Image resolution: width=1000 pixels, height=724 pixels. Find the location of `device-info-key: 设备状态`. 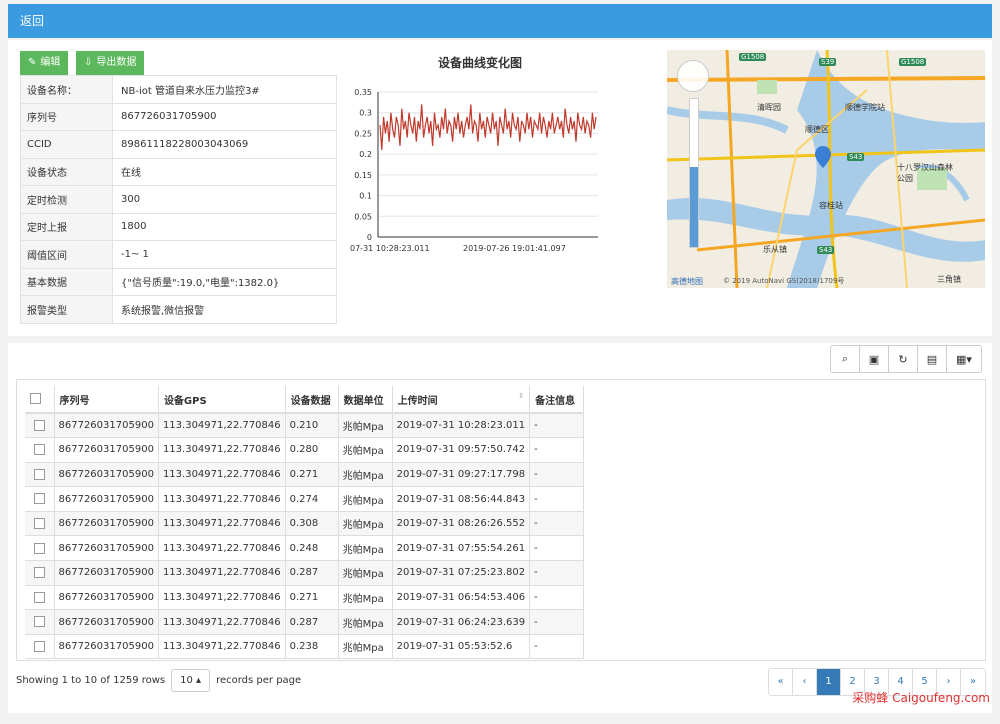

device-info-key: 设备状态 is located at coordinates (66, 171).